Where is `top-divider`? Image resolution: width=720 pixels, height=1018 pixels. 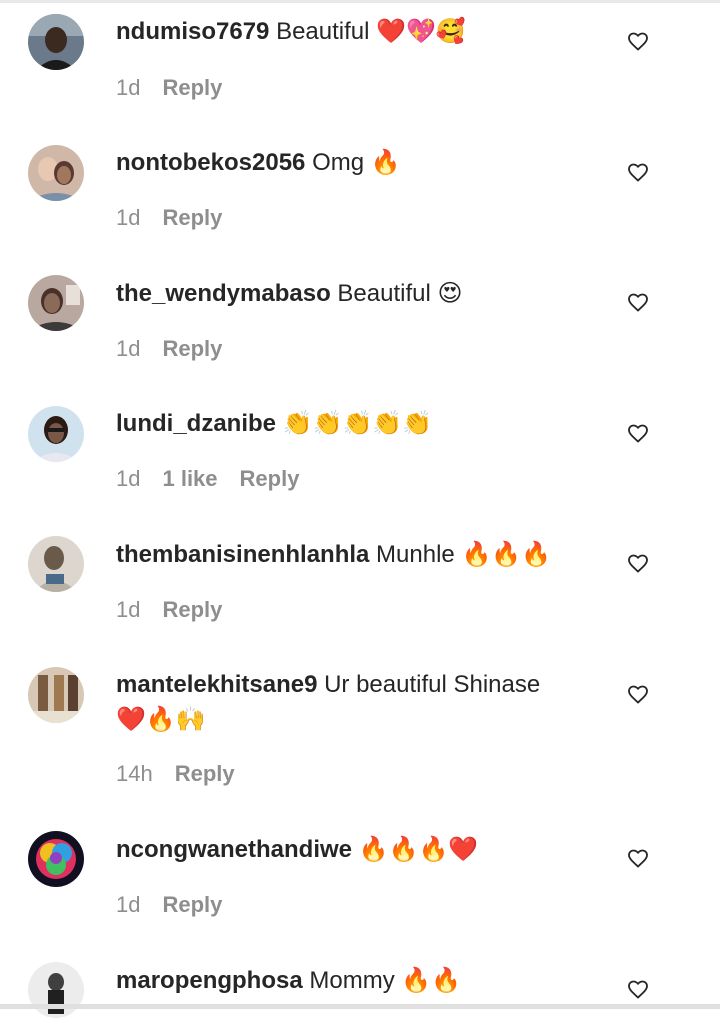
top-divider is located at coordinates (360, 1).